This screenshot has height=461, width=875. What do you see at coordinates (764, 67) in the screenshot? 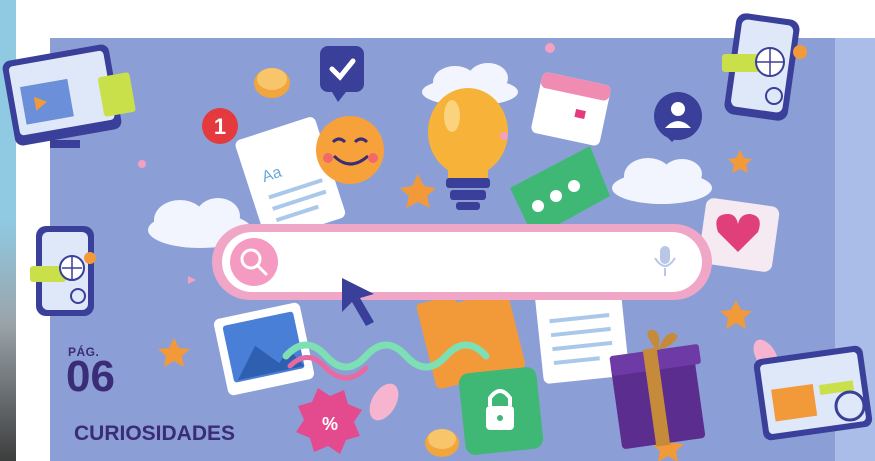
I see `phone-globe-icon` at bounding box center [764, 67].